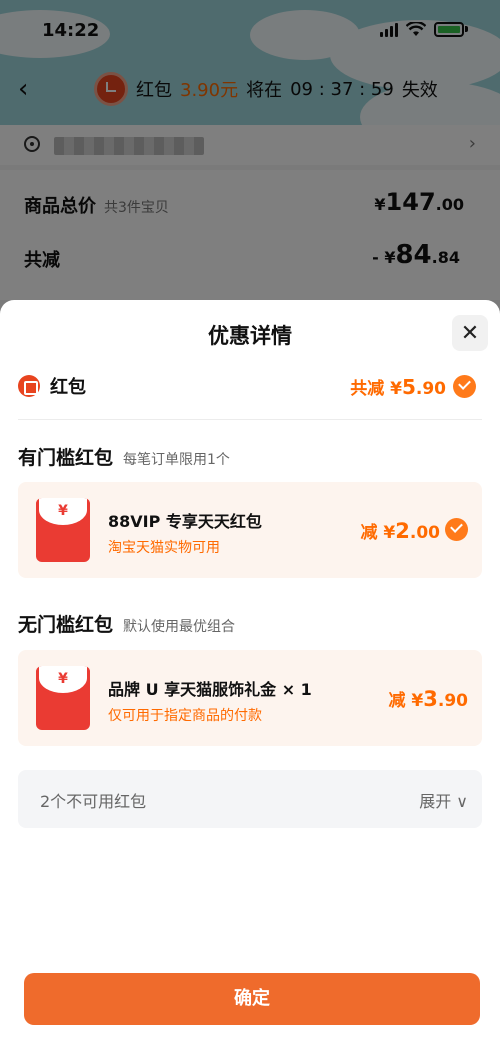  What do you see at coordinates (428, 699) in the screenshot?
I see `coupon-amount: 减 ¥3.90` at bounding box center [428, 699].